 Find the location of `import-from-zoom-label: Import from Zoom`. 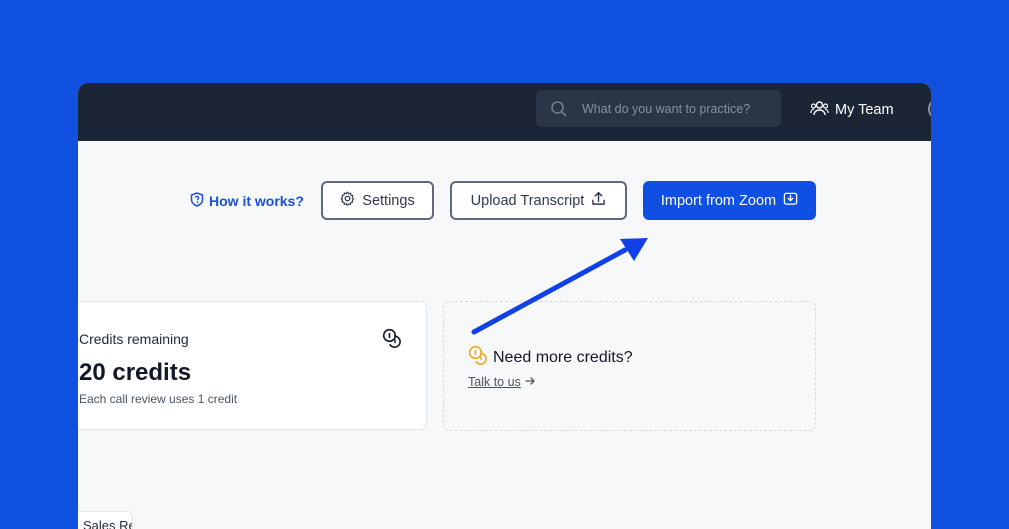

import-from-zoom-label: Import from Zoom is located at coordinates (718, 200).